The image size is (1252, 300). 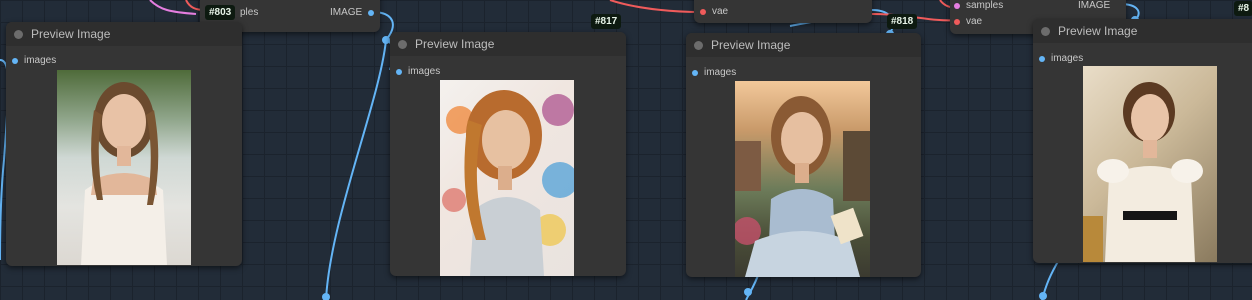 What do you see at coordinates (783, 11) in the screenshot?
I see `partial-node-mid-top: vae` at bounding box center [783, 11].